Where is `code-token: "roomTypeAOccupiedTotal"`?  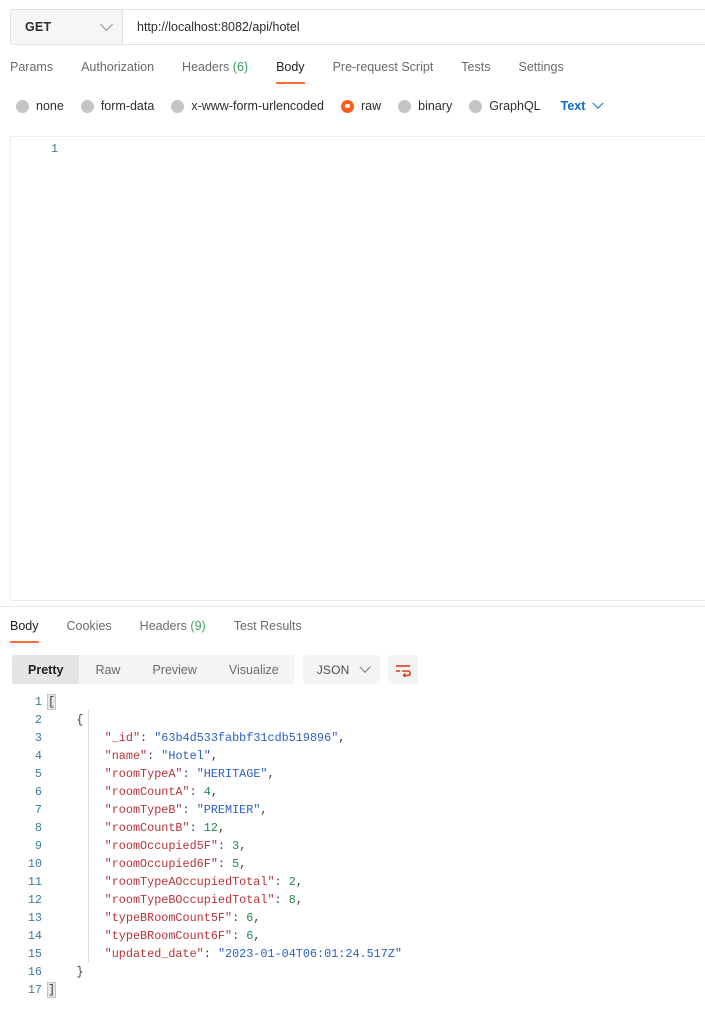 code-token: "roomTypeAOccupiedTotal" is located at coordinates (189, 882).